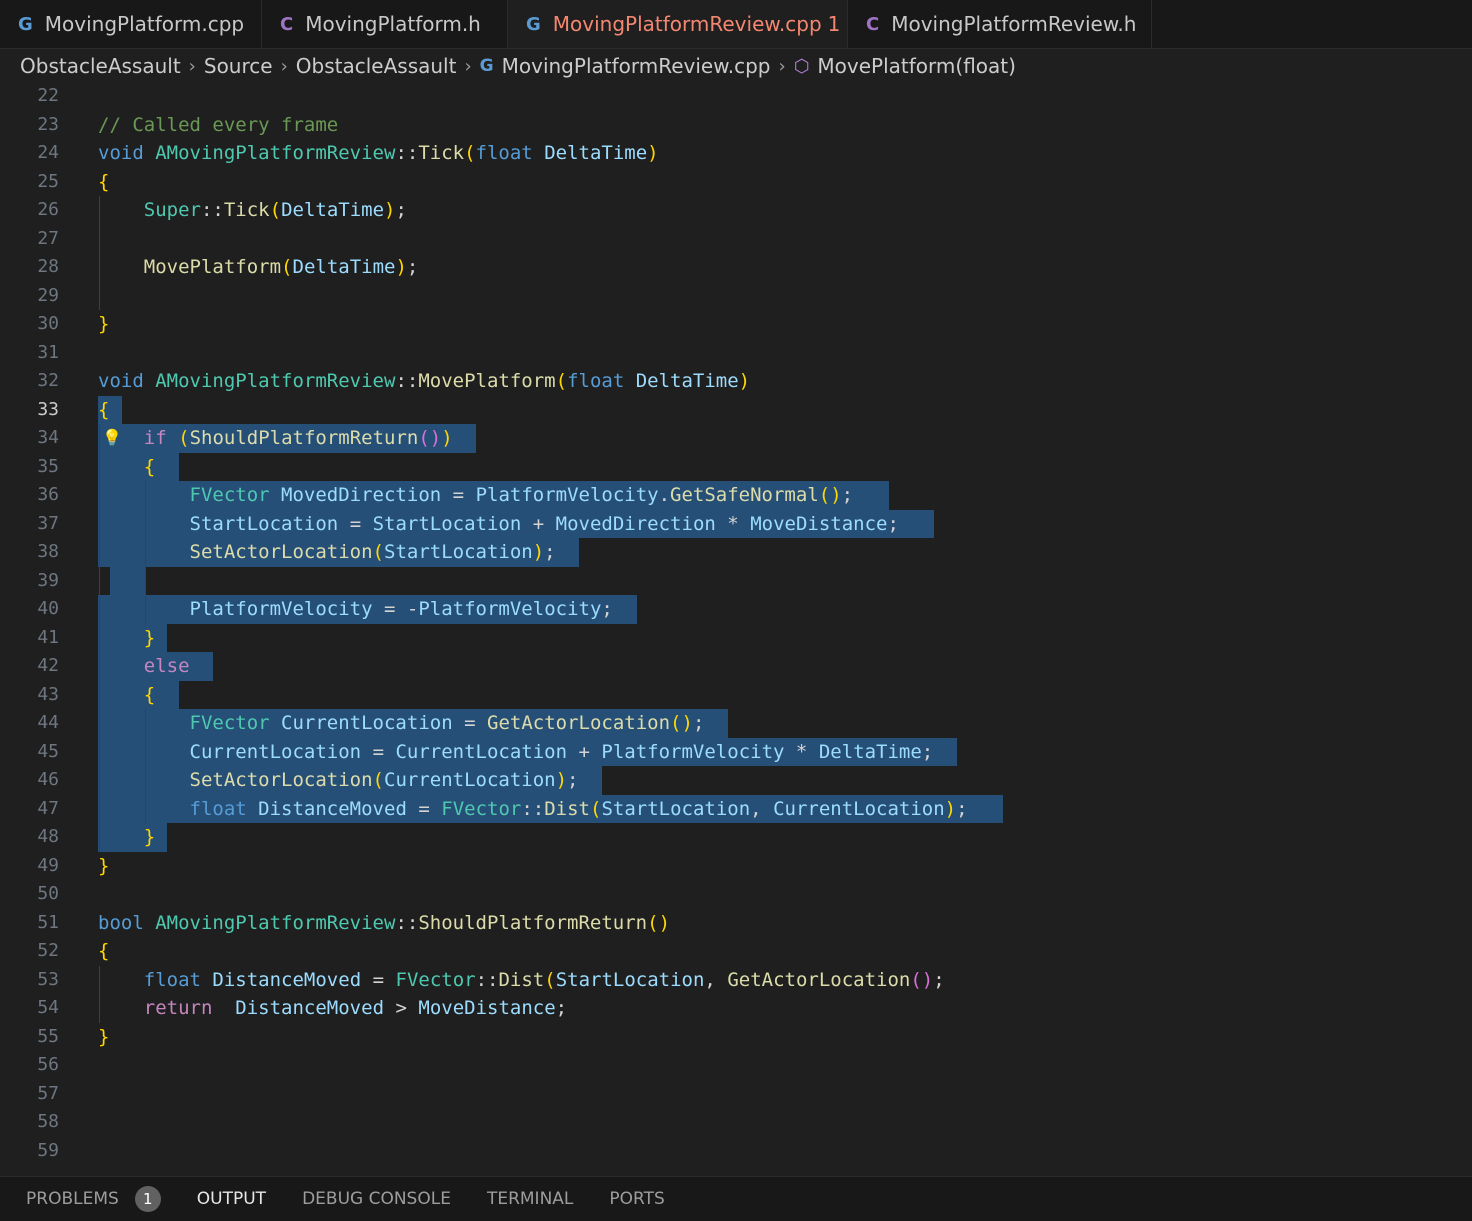 The image size is (1472, 1221). I want to click on code-line: 58, so click(736, 1122).